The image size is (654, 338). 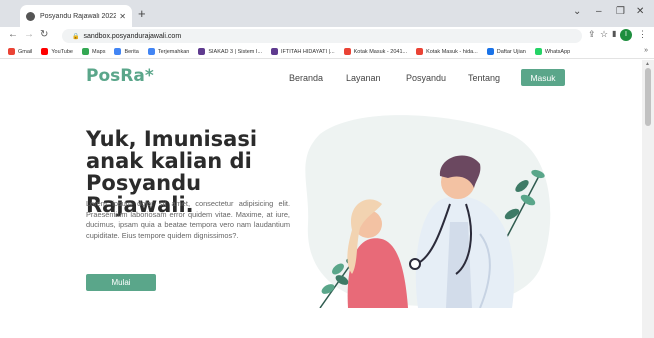 What do you see at coordinates (557, 51) in the screenshot?
I see `bookmark-label: WhatsApp` at bounding box center [557, 51].